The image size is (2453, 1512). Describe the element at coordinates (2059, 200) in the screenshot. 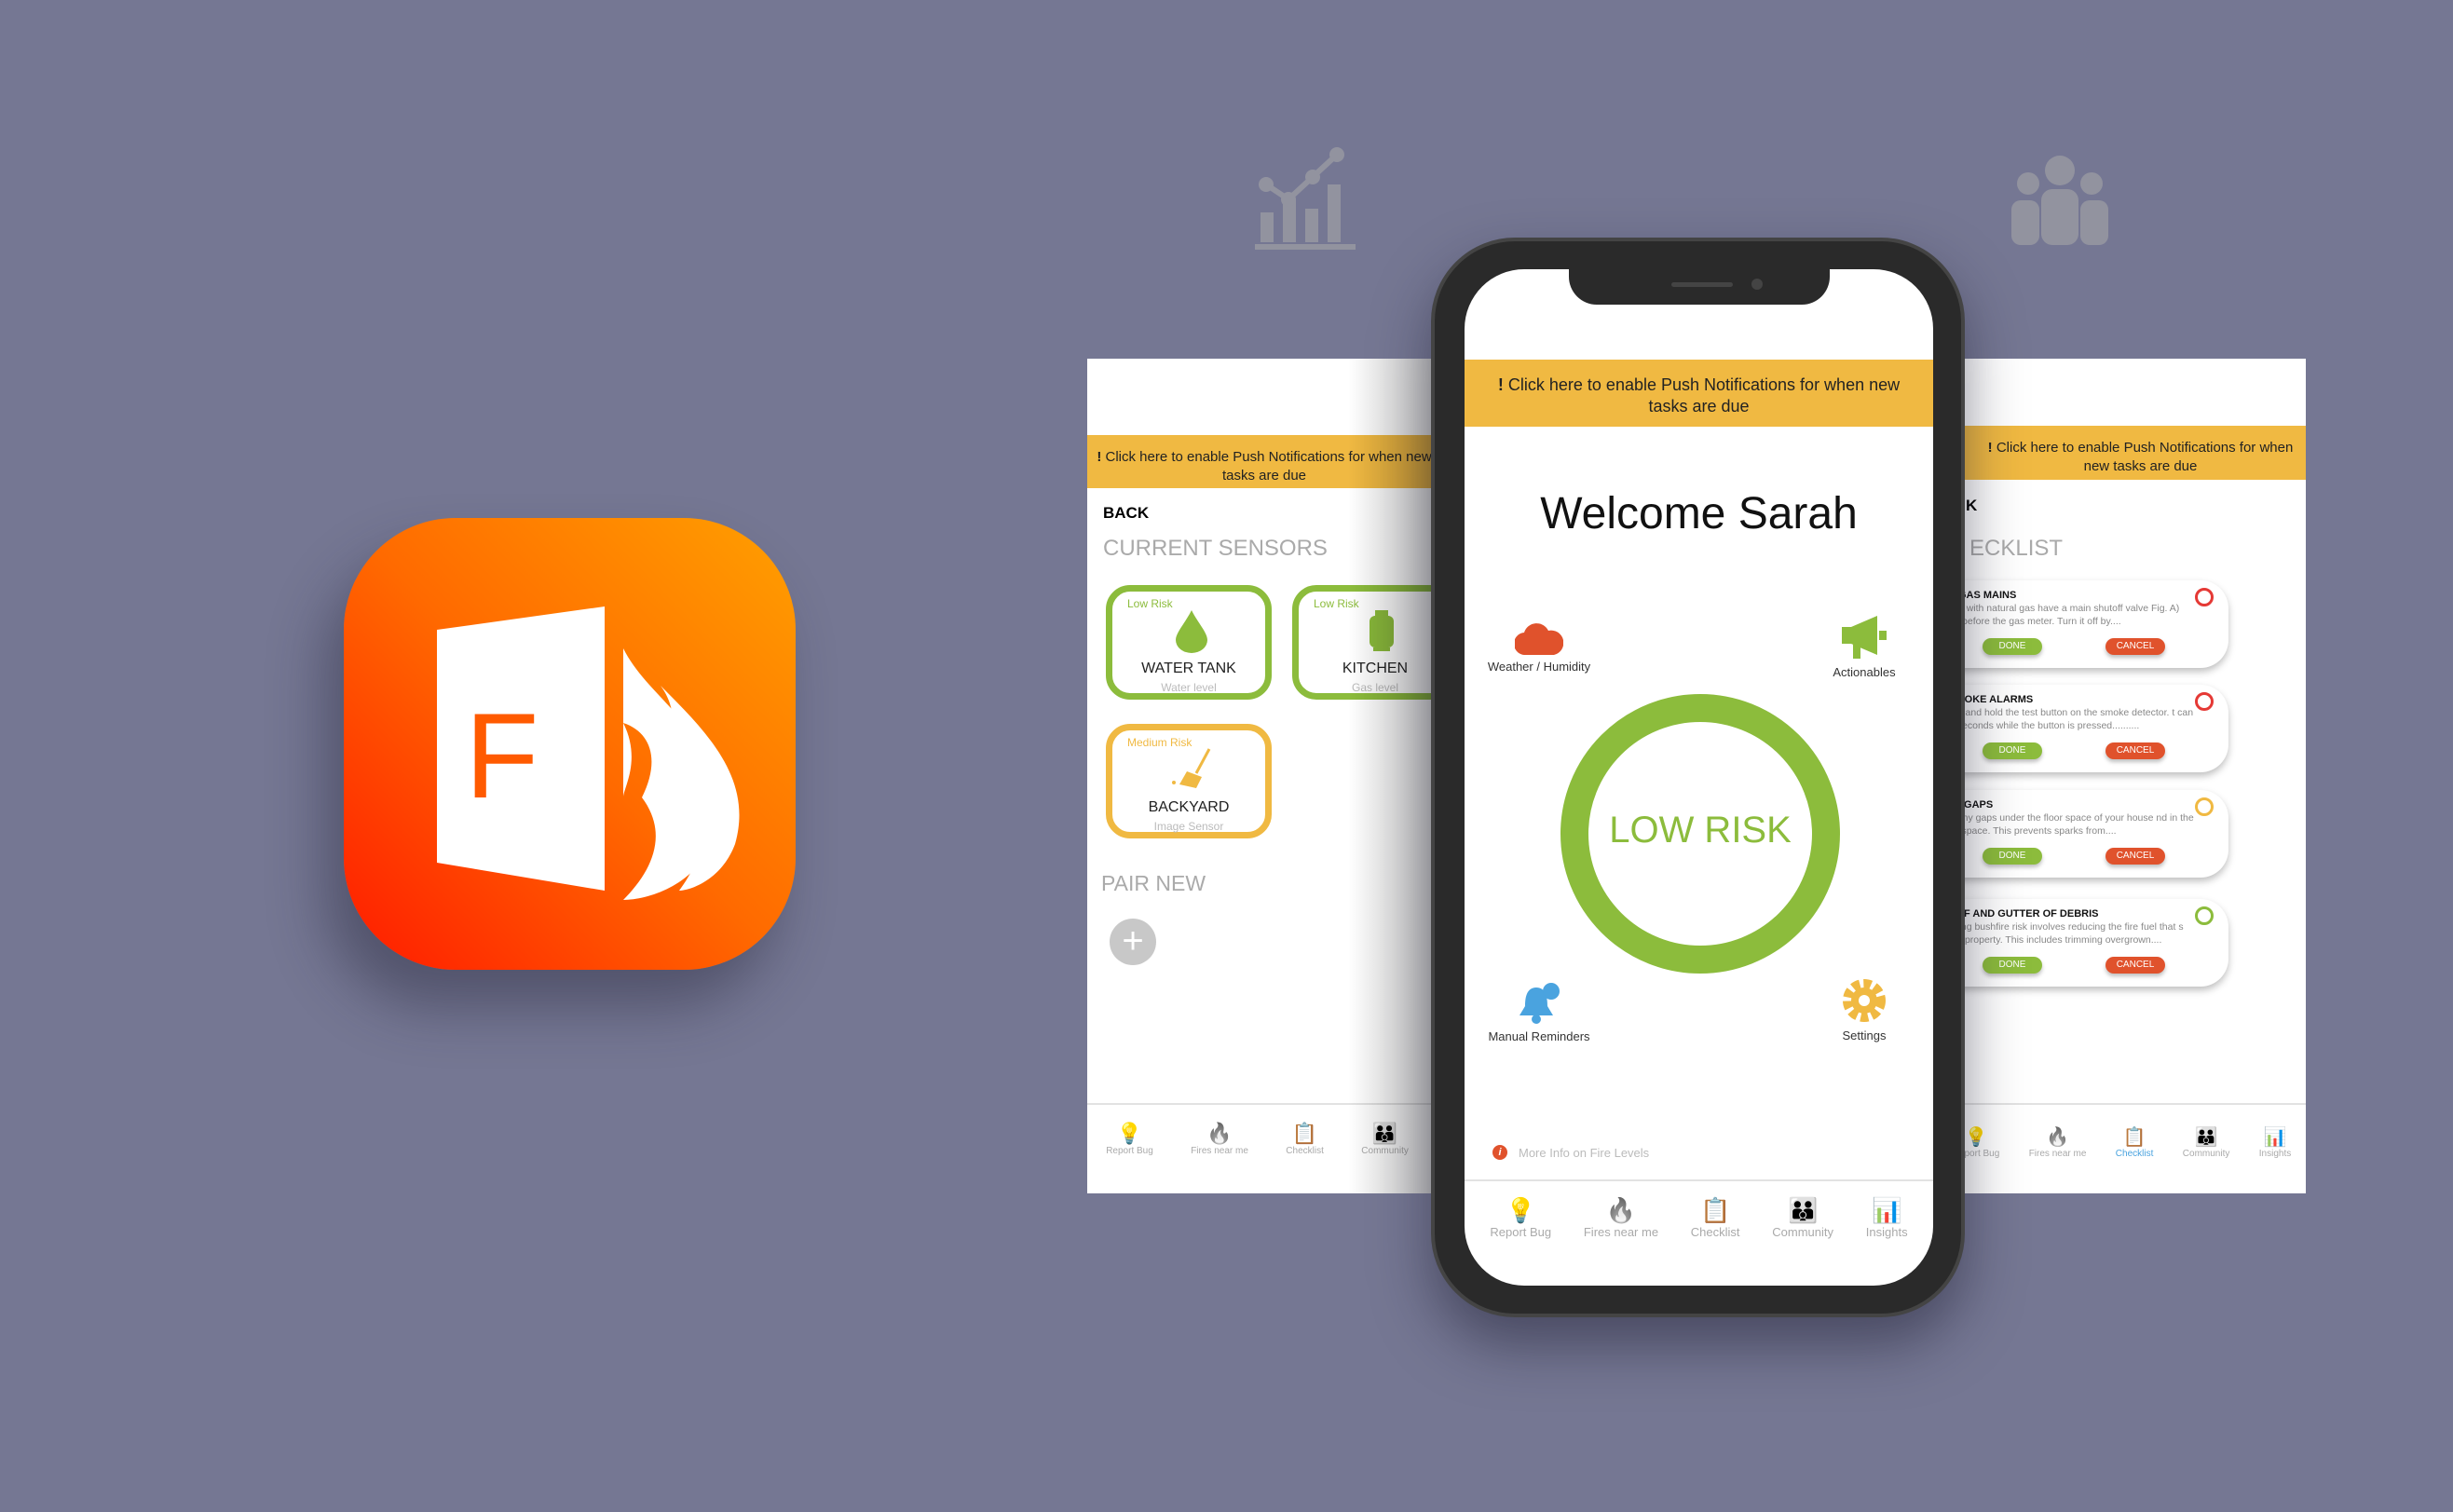

I see `community-people-icon` at that location.